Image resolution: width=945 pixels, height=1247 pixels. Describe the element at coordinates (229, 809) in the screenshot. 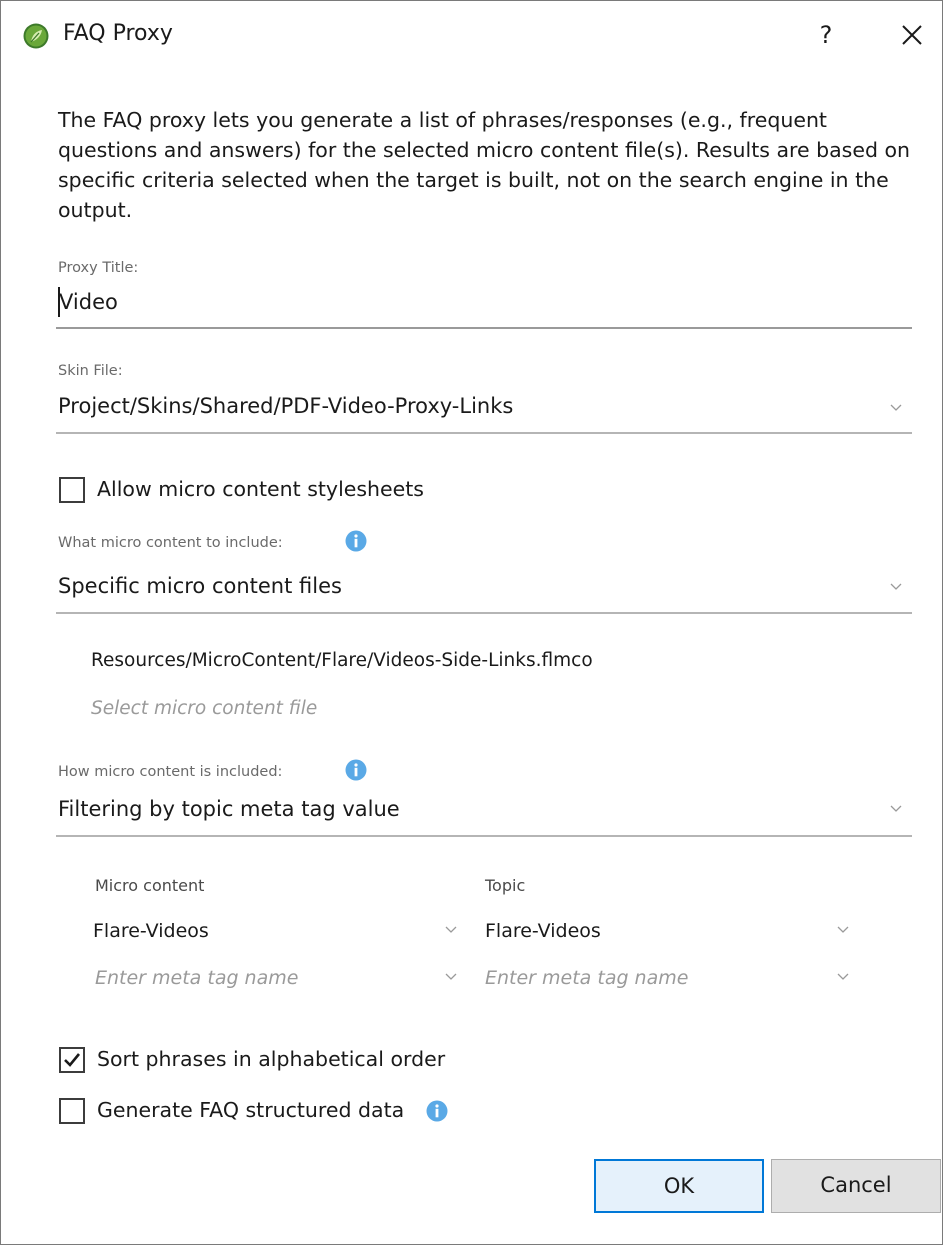

I see `how-included-value: Filtering by topic meta tag value` at that location.